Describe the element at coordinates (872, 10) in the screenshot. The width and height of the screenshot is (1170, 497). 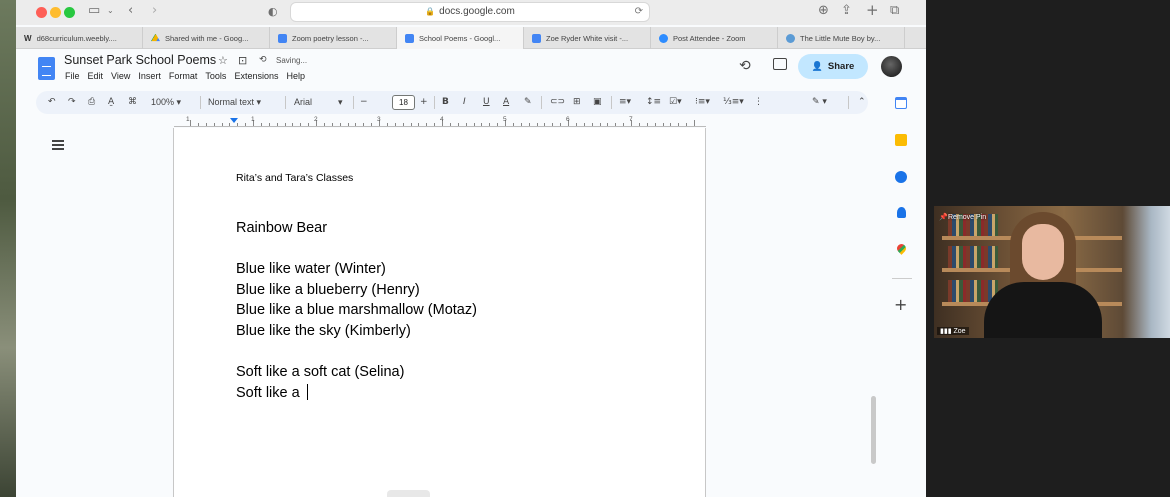
I see `new-tab-icon: +` at that location.